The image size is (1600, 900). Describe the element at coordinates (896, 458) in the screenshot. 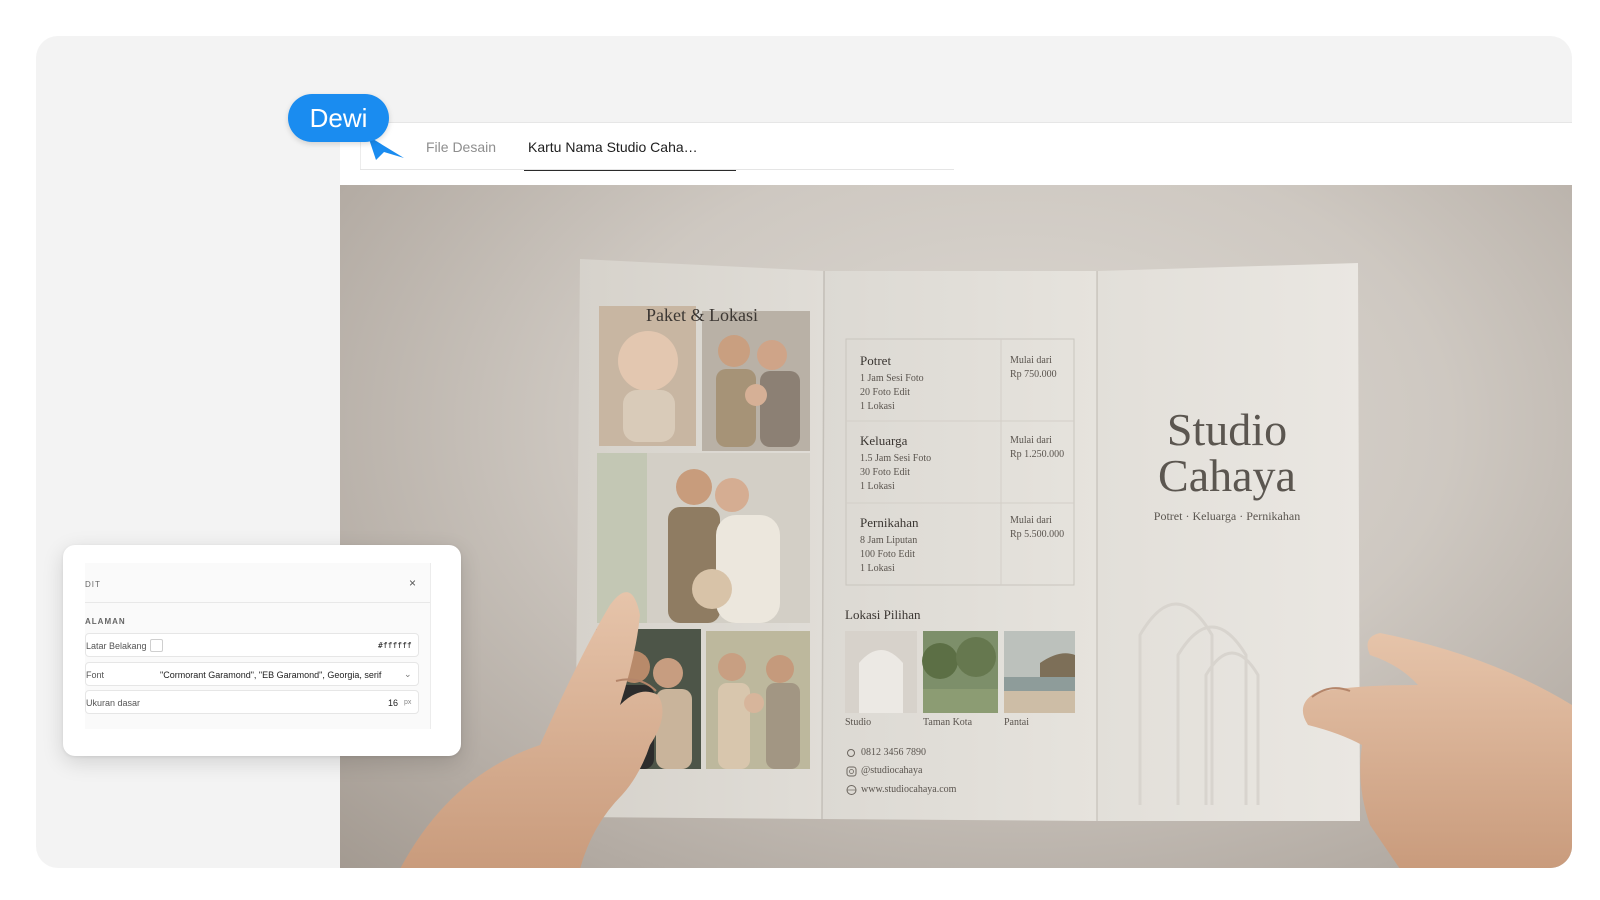

I see `package-line: 1.5 Jam Sesi Foto` at that location.